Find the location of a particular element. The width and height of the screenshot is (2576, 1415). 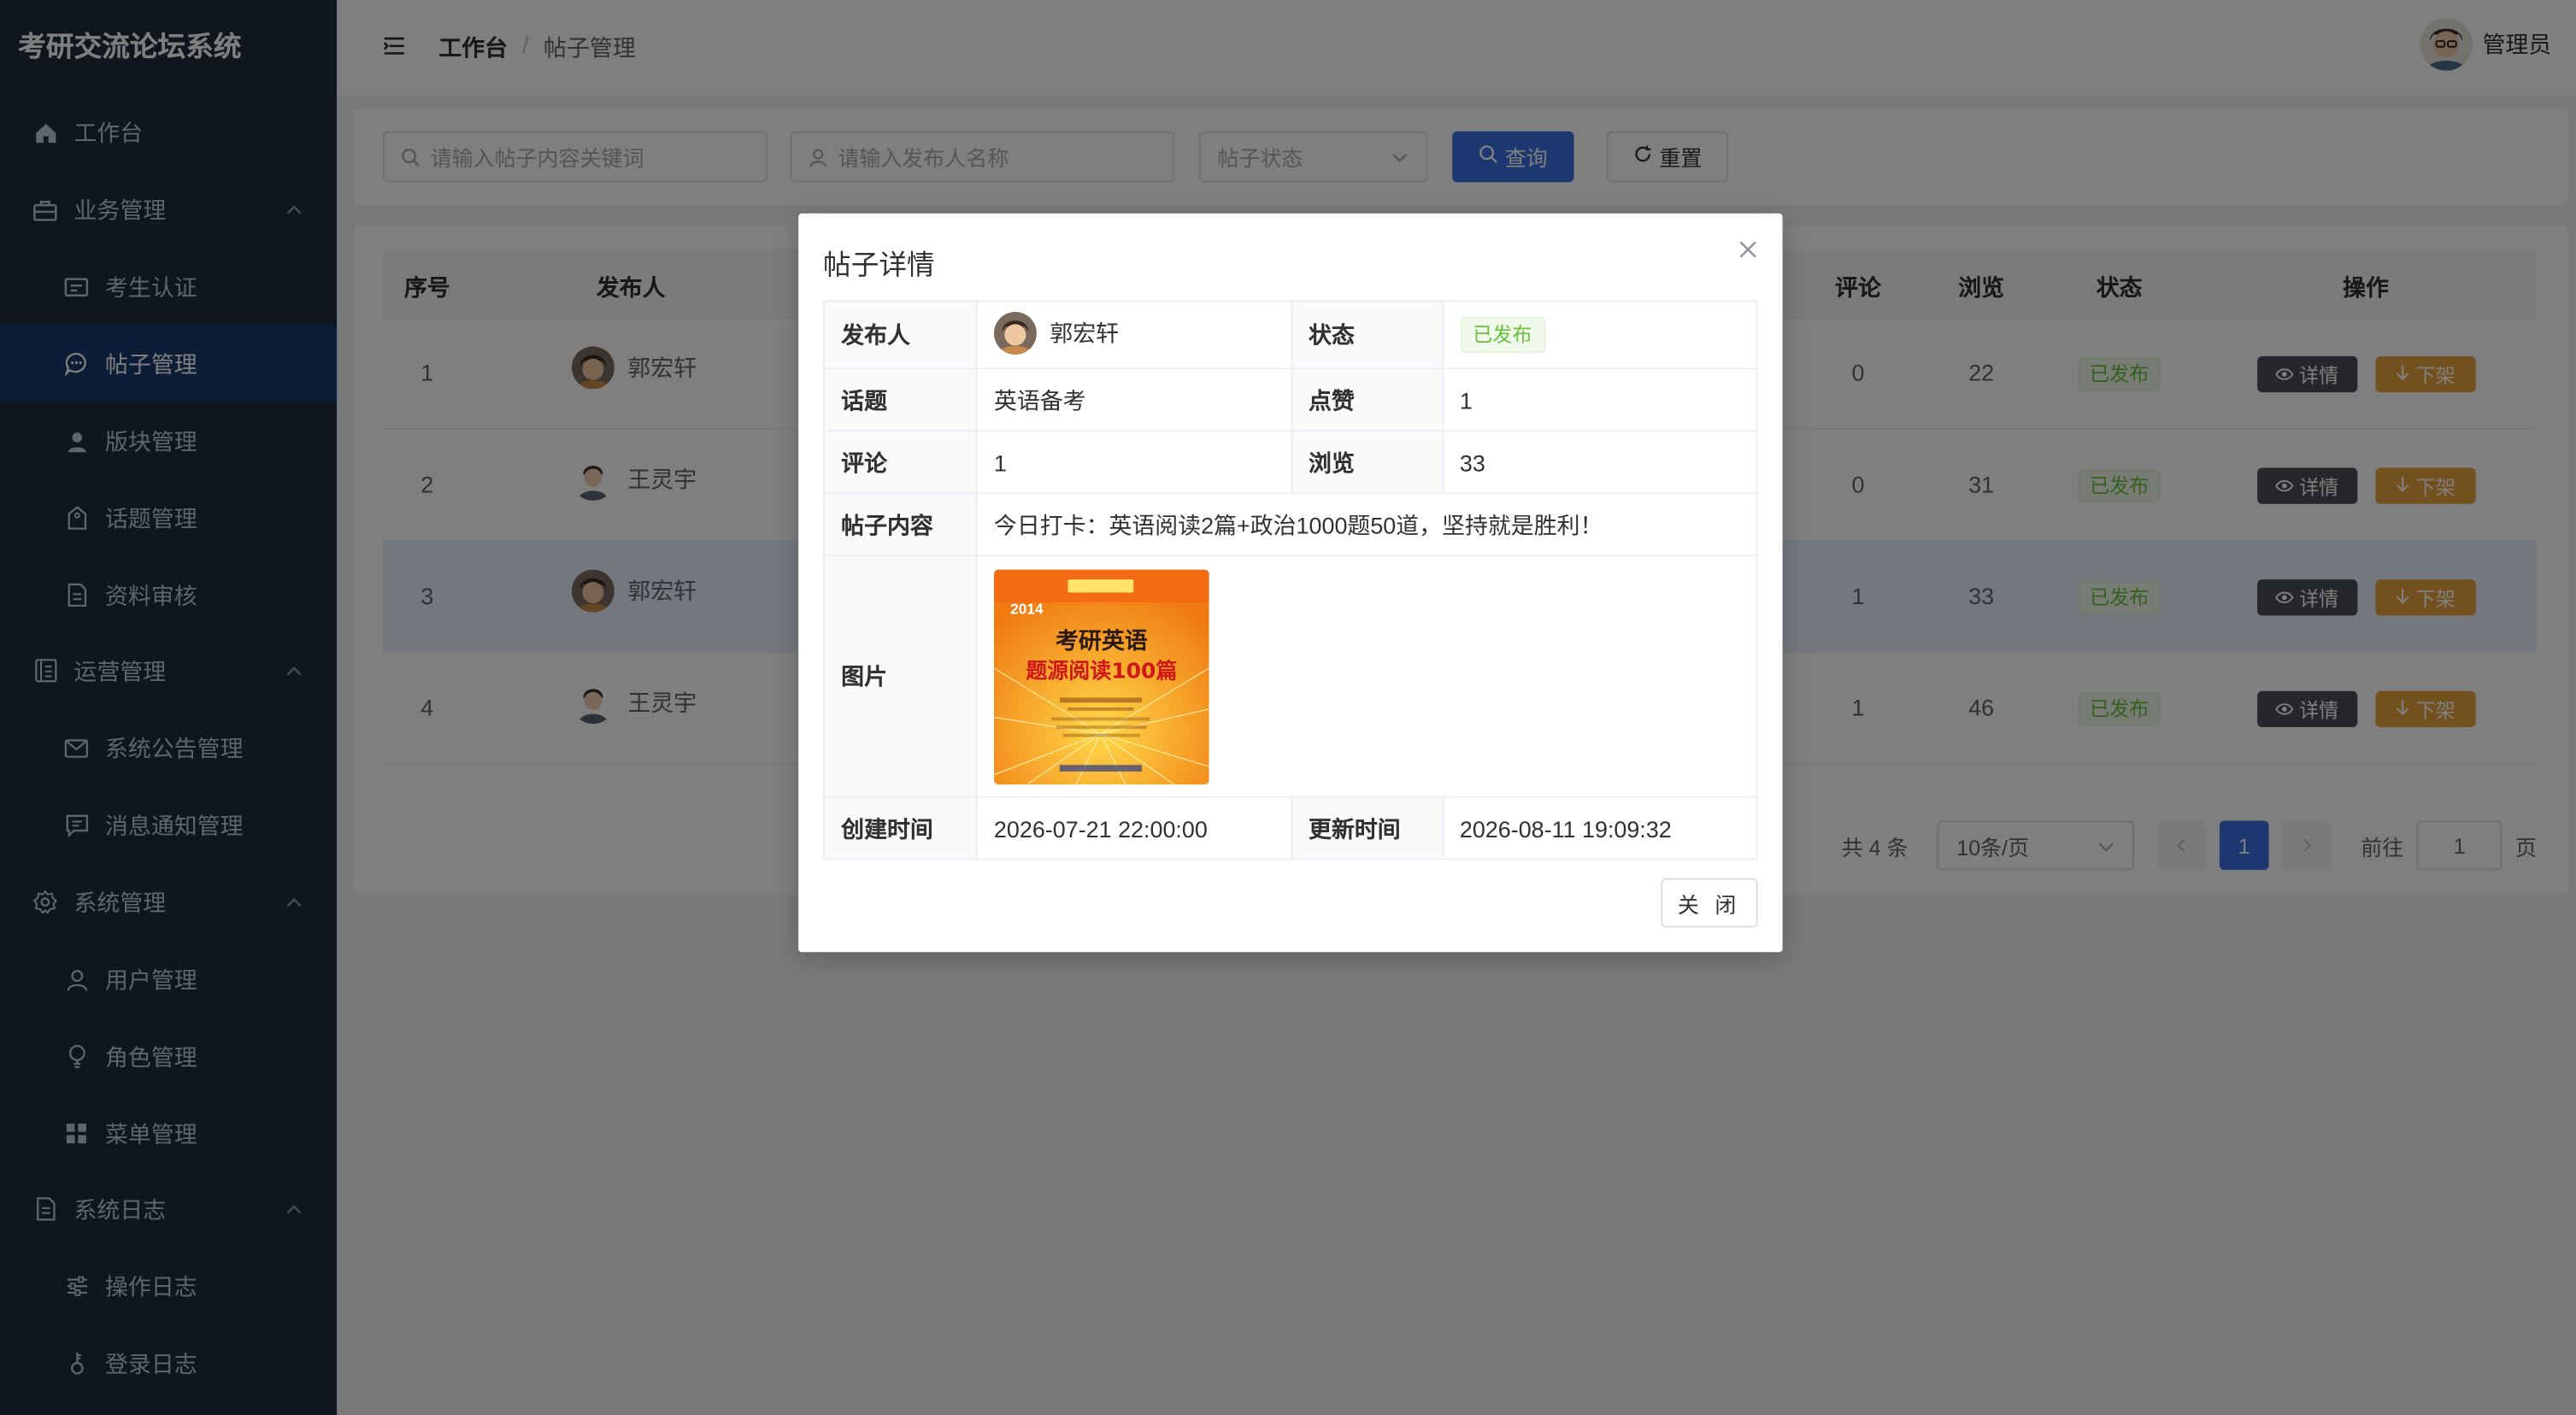

topic-value: 英语备考 is located at coordinates (1133, 400).